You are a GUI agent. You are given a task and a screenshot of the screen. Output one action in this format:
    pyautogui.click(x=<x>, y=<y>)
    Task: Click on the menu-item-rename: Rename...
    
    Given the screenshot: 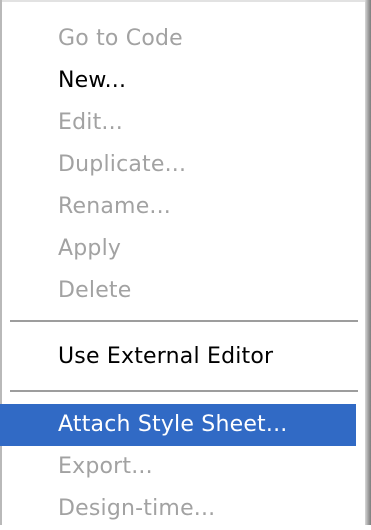 What is the action you would take?
    pyautogui.click(x=178, y=207)
    